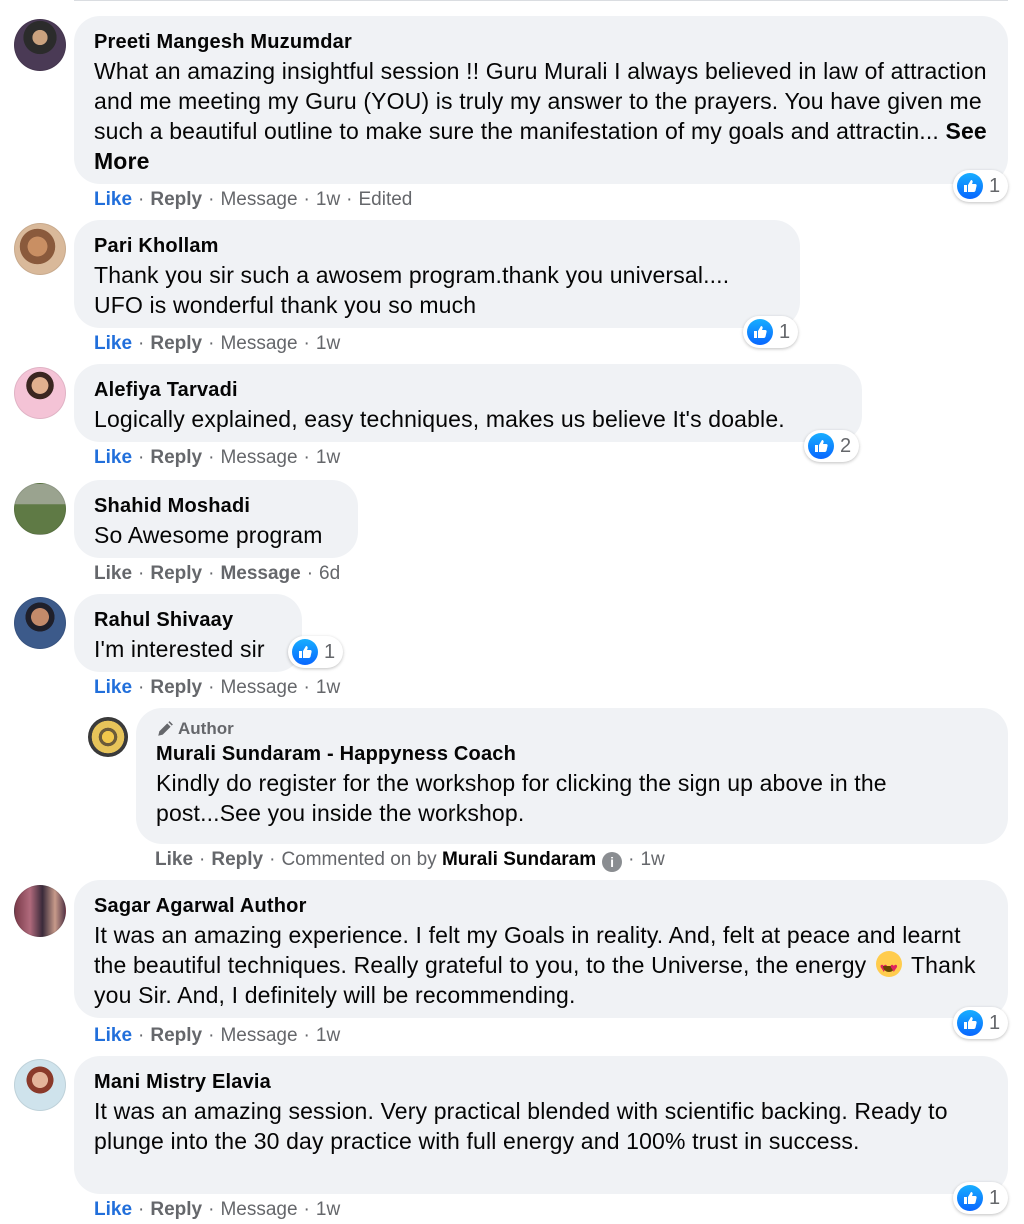 The width and height of the screenshot is (1024, 1224). Describe the element at coordinates (572, 729) in the screenshot. I see `author-badge: Author` at that location.